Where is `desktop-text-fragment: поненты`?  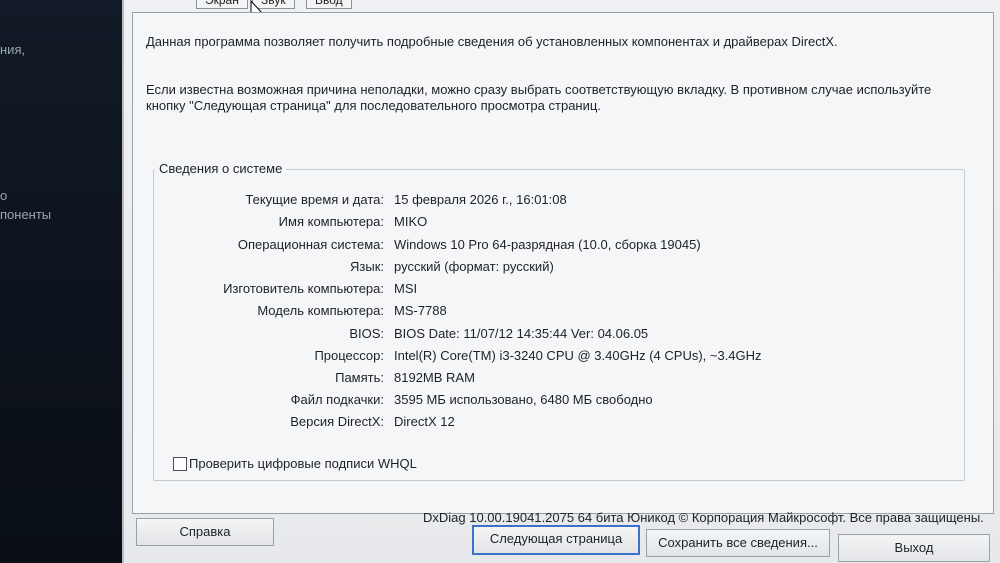 desktop-text-fragment: поненты is located at coordinates (26, 214).